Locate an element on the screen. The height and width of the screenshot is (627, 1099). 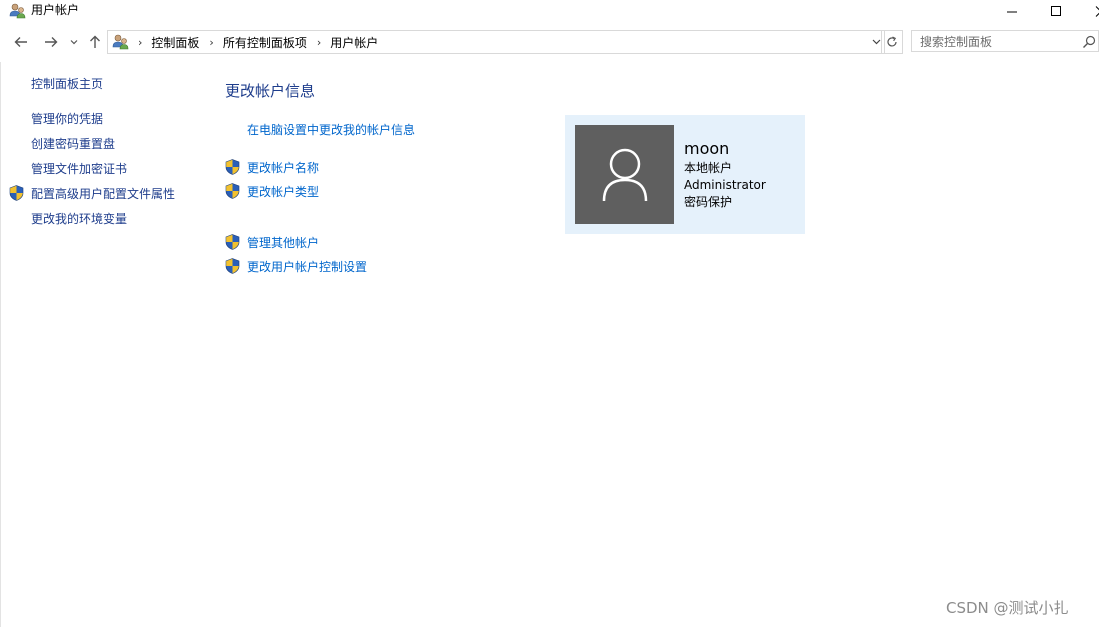
breadcrumb-user-accounts: 用户帐户 is located at coordinates (354, 42).